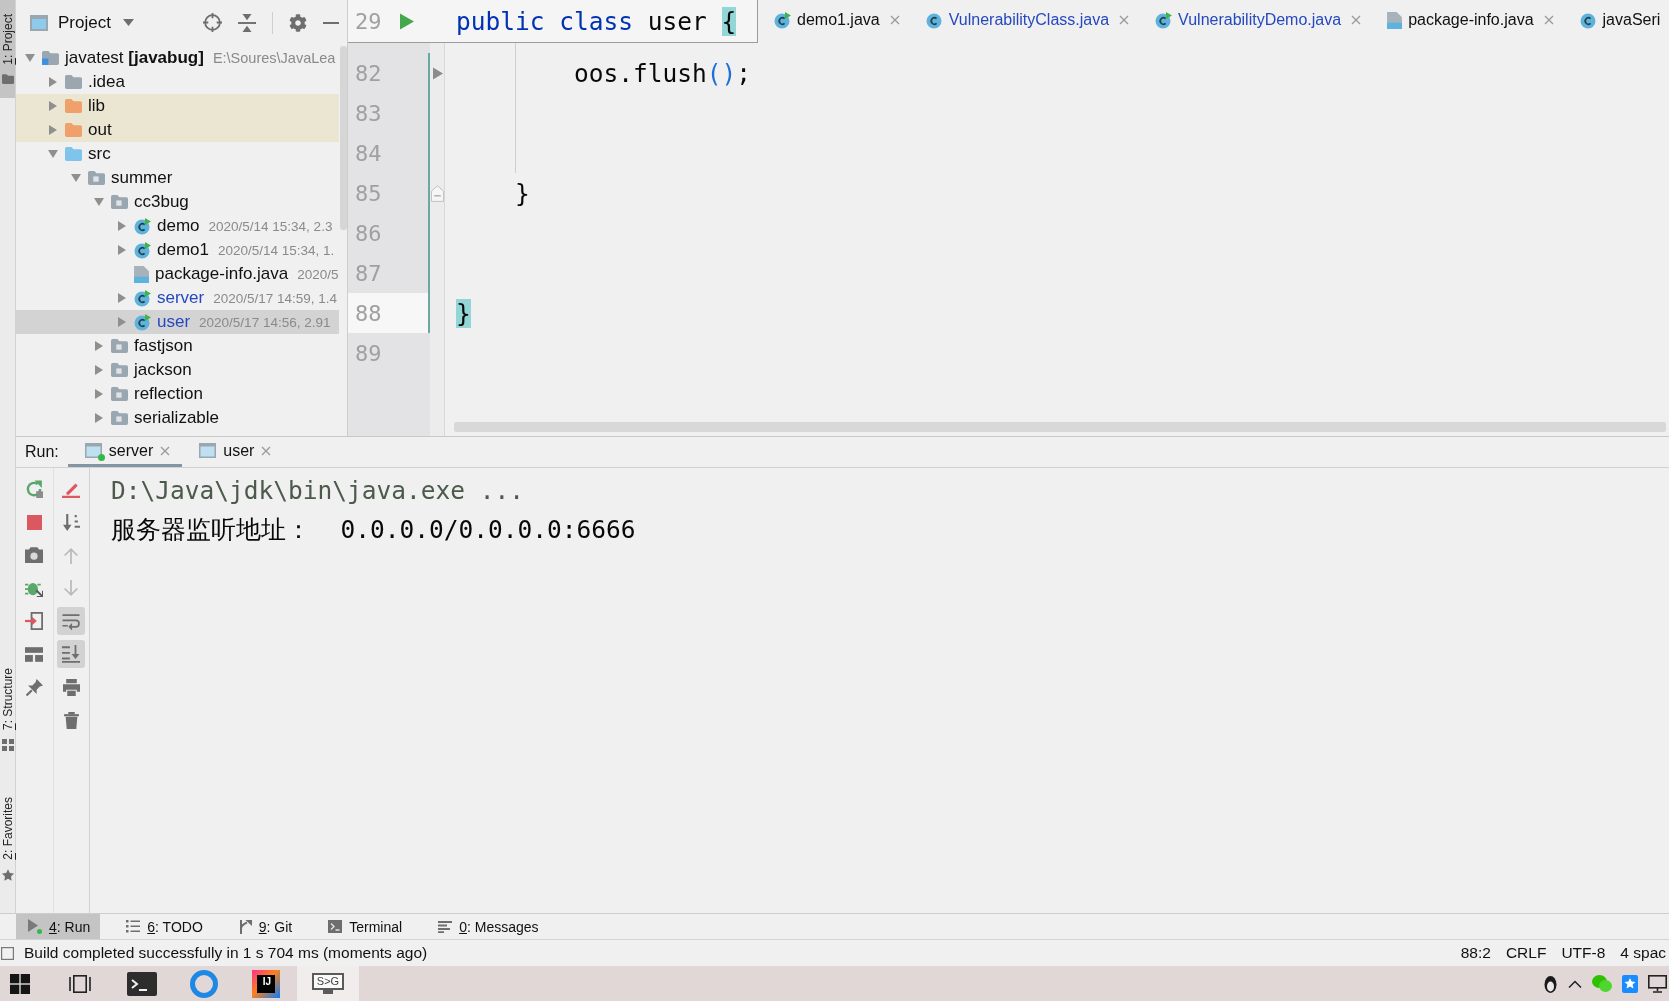  What do you see at coordinates (177, 106) in the screenshot?
I see `tree-item: lib` at bounding box center [177, 106].